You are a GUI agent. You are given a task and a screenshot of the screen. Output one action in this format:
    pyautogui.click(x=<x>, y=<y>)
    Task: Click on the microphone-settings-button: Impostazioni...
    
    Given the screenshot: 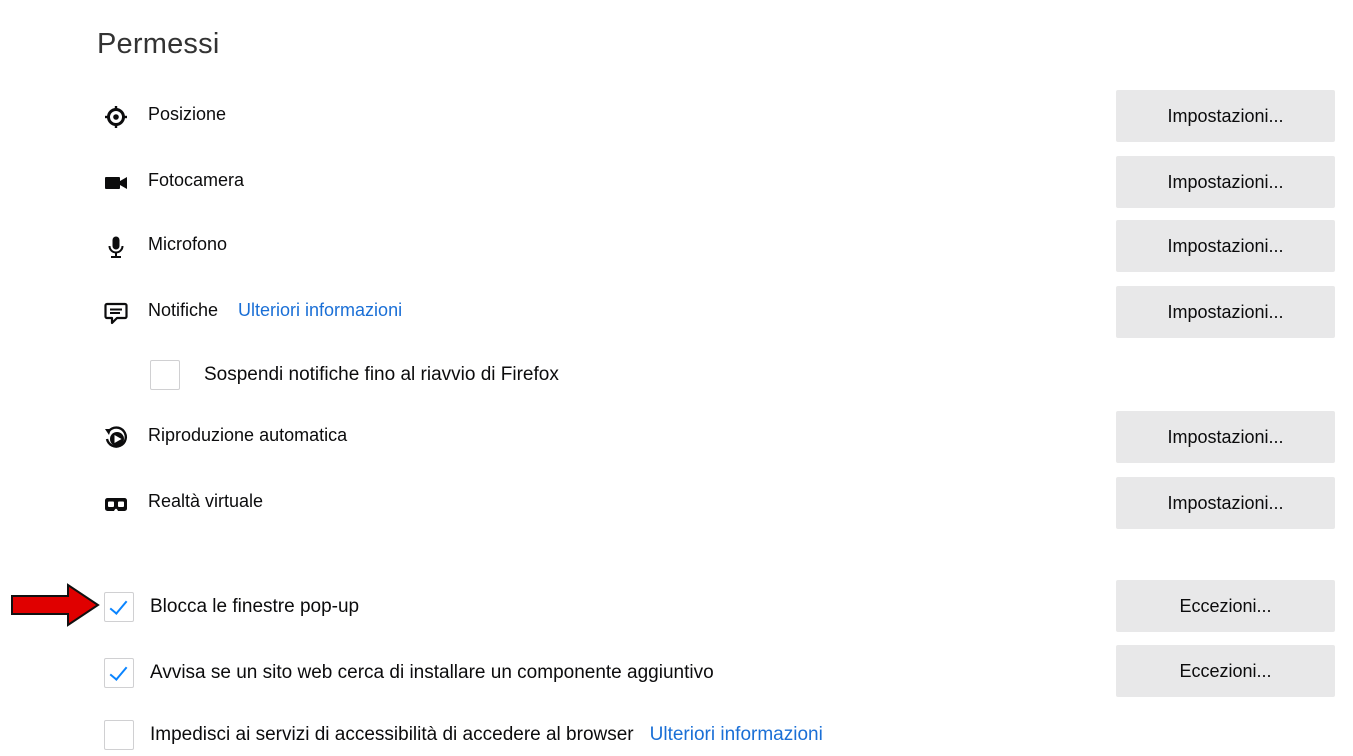 What is the action you would take?
    pyautogui.click(x=1225, y=246)
    